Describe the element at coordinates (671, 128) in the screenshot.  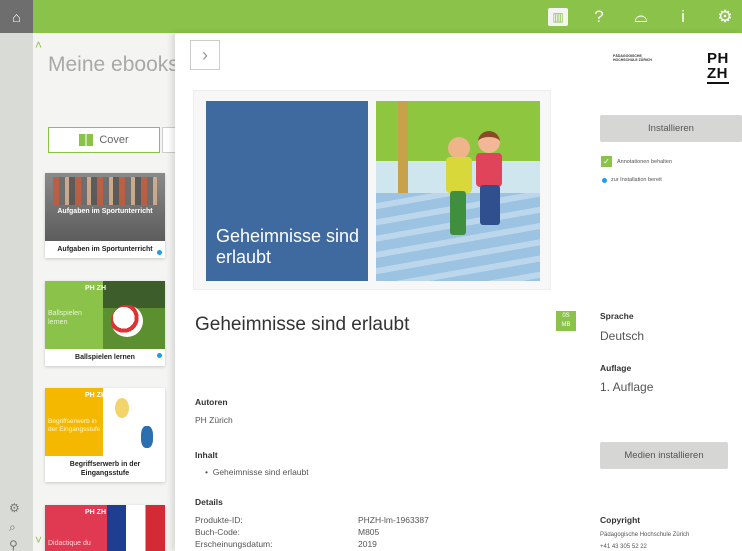
I see `install-button: Installieren` at that location.